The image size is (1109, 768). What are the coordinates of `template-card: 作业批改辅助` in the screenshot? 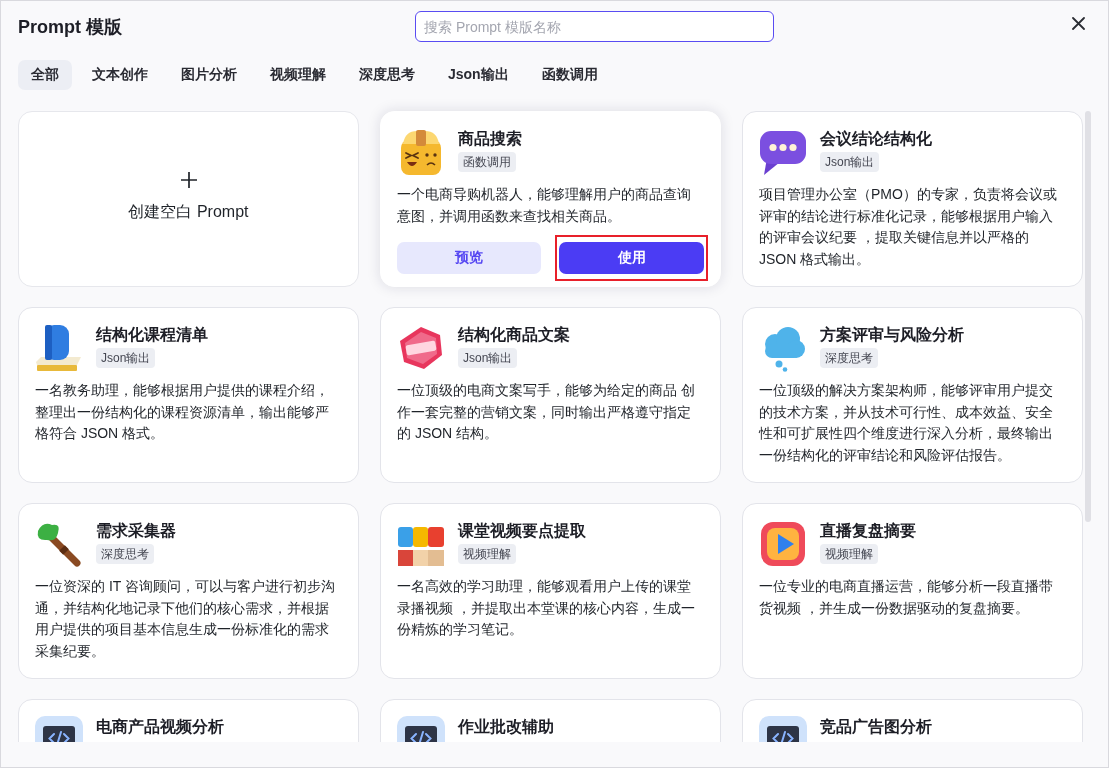 It's located at (550, 720).